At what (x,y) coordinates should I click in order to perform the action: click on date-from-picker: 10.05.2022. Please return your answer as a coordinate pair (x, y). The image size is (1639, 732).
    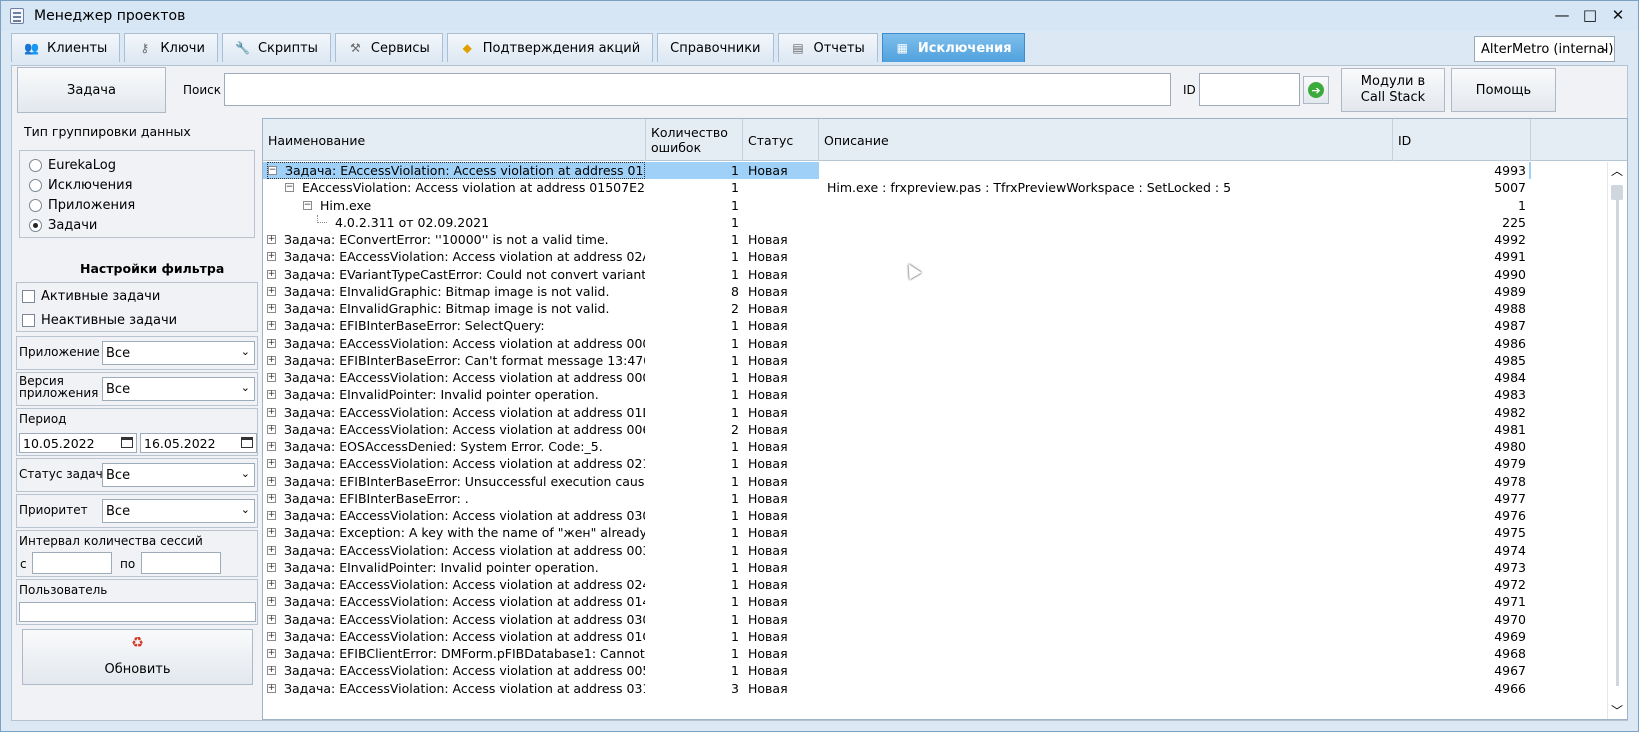
    Looking at the image, I should click on (78, 443).